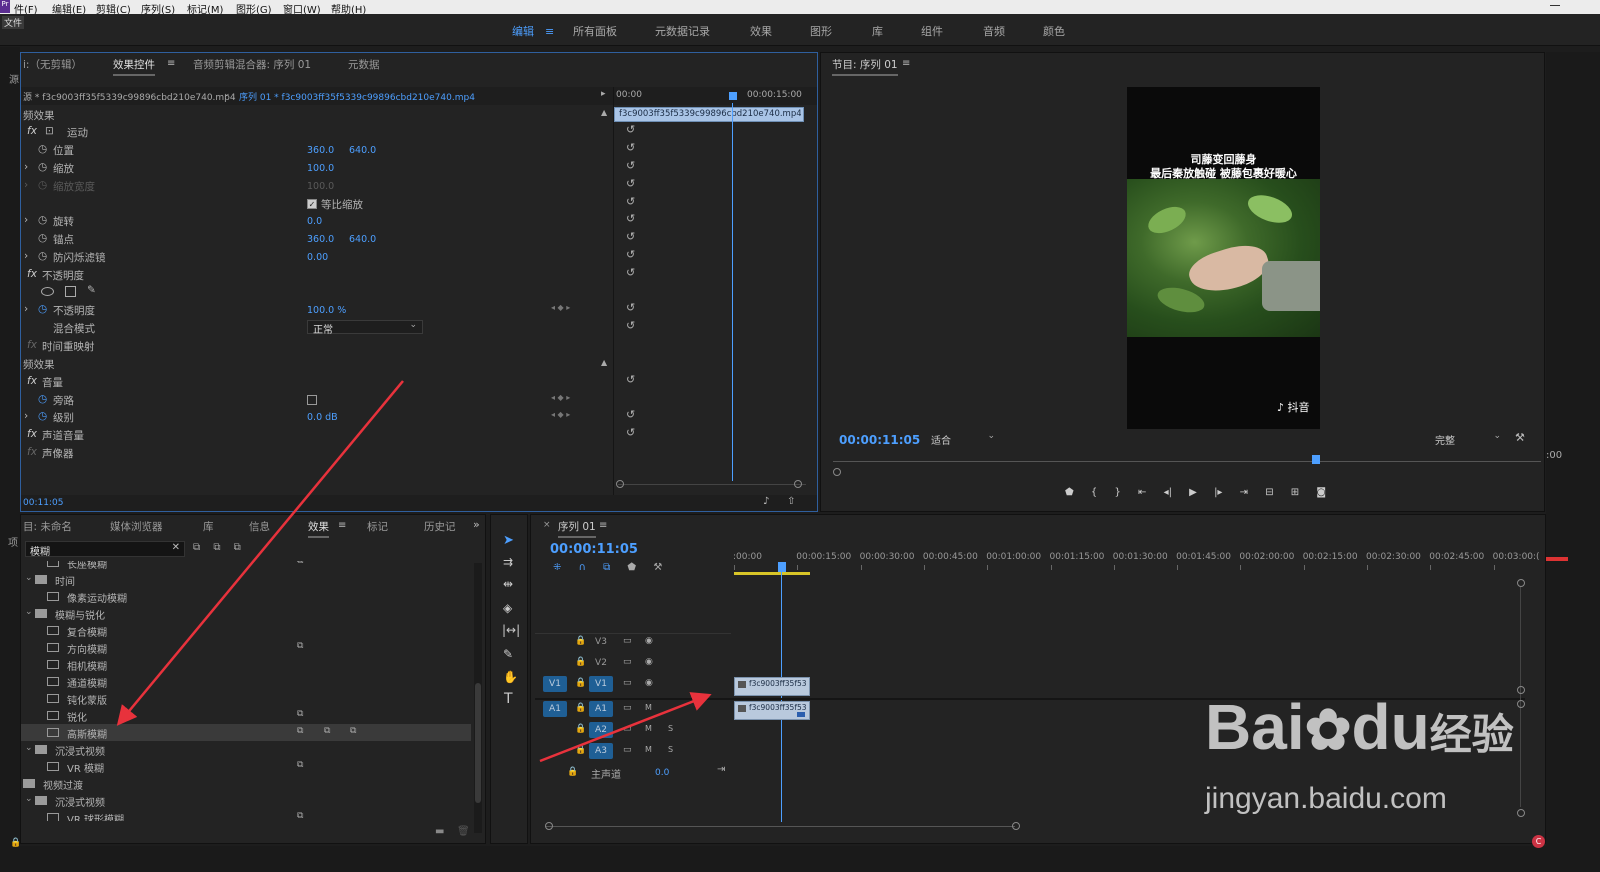  Describe the element at coordinates (318, 528) in the screenshot. I see `tab-effects: 效果` at that location.